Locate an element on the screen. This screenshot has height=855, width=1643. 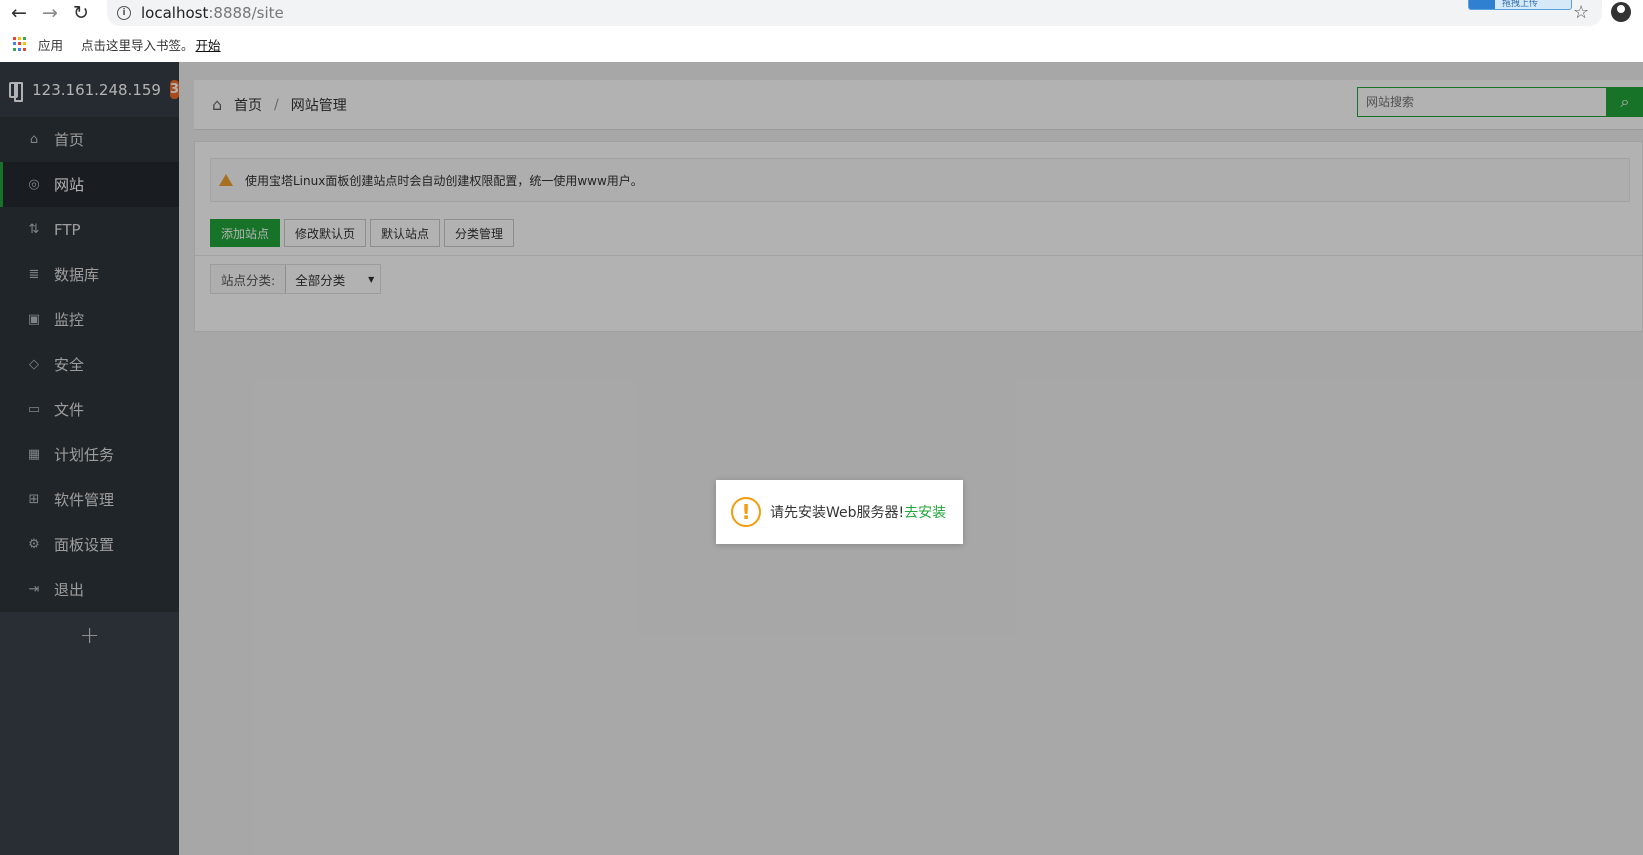
extension-label: 拖拽上传 is located at coordinates (1519, 4).